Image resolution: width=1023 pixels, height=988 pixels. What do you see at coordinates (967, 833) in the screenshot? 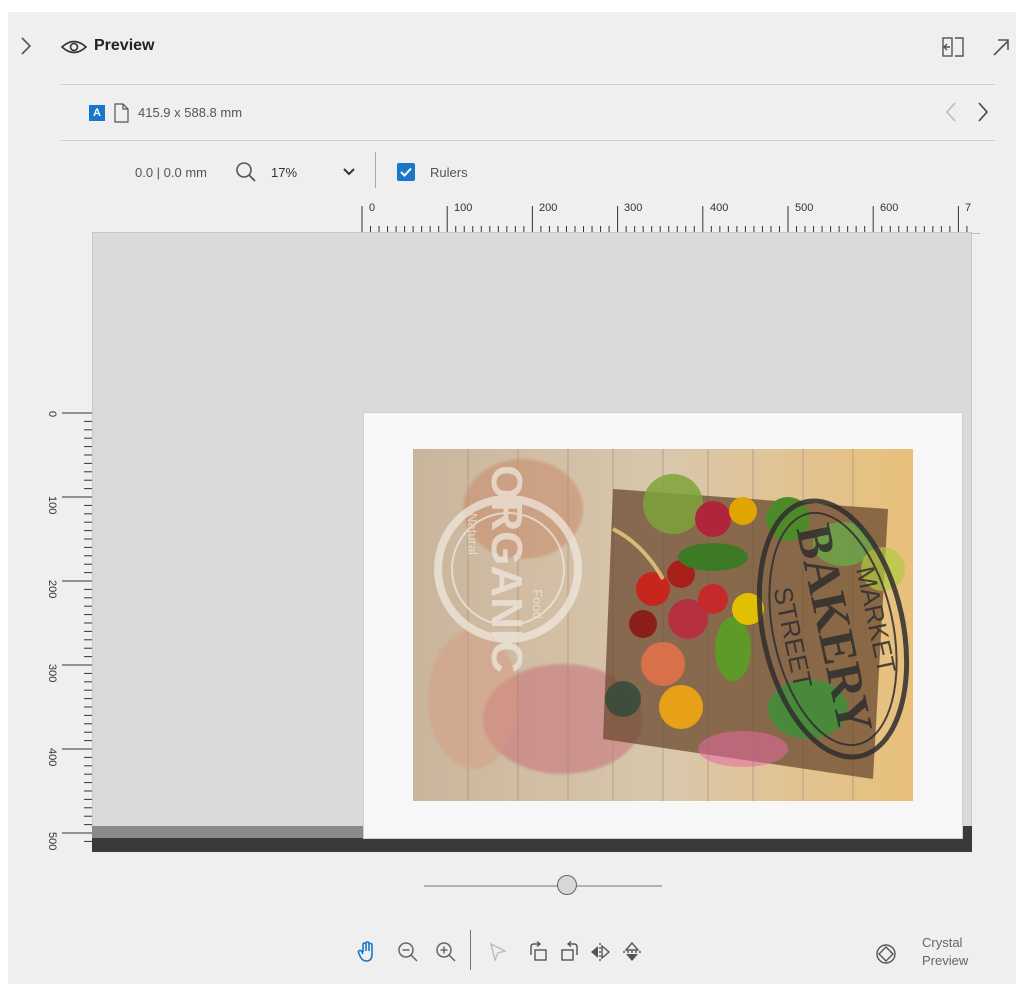
I see `media-edge-right` at bounding box center [967, 833].